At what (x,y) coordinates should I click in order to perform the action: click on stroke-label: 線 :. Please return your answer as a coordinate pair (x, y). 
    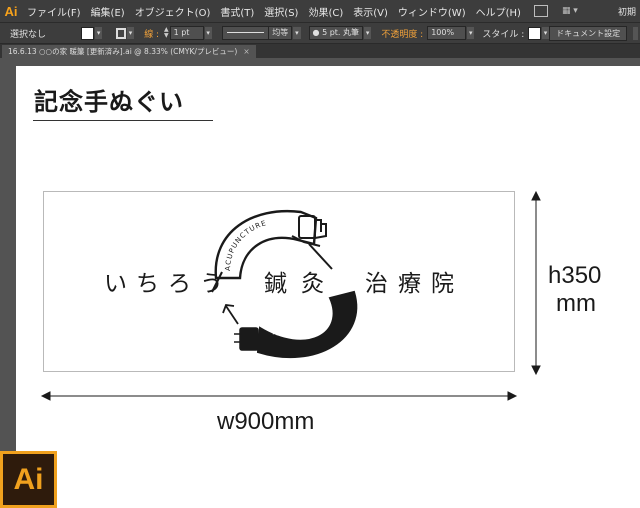
    Looking at the image, I should click on (151, 33).